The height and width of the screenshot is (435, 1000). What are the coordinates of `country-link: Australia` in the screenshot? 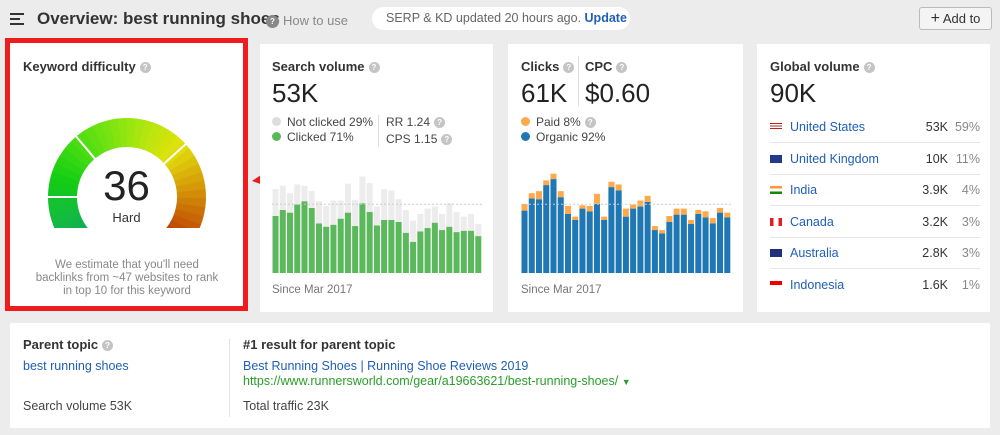 It's located at (844, 253).